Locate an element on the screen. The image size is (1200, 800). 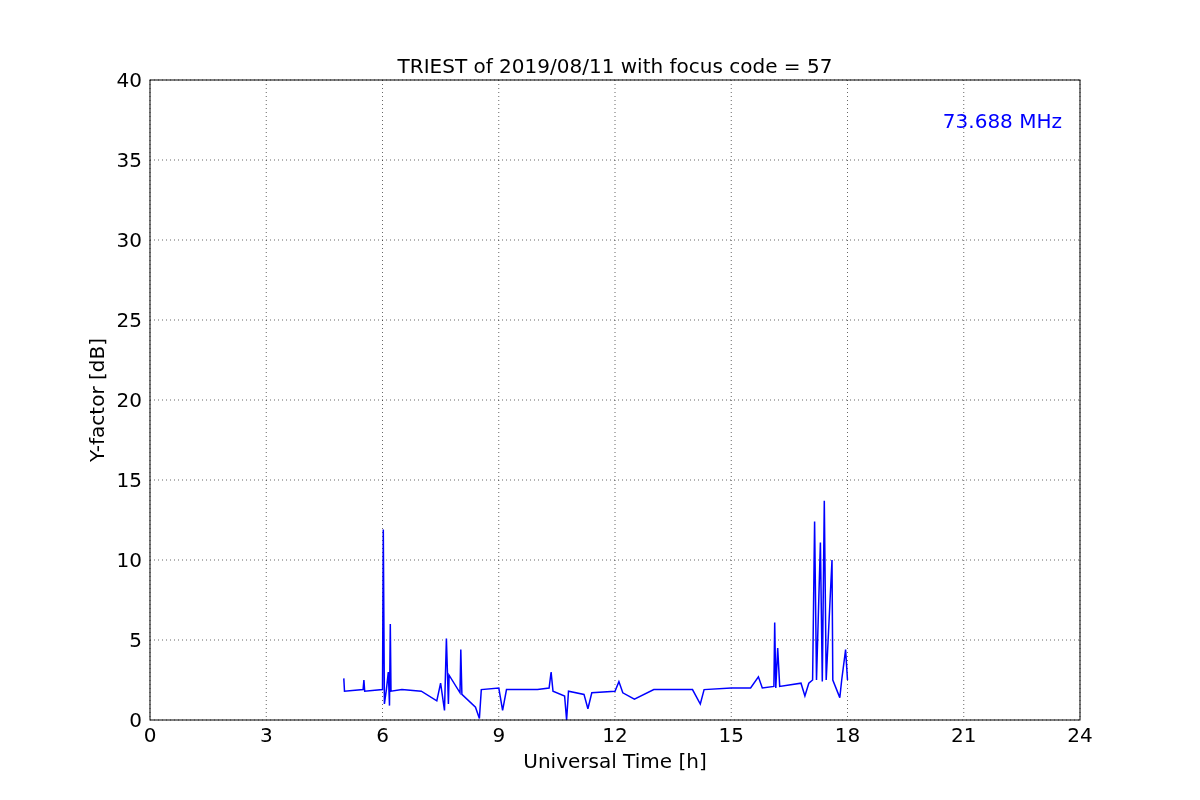
x-axis-label: Universal Time [h] is located at coordinates (615, 761).